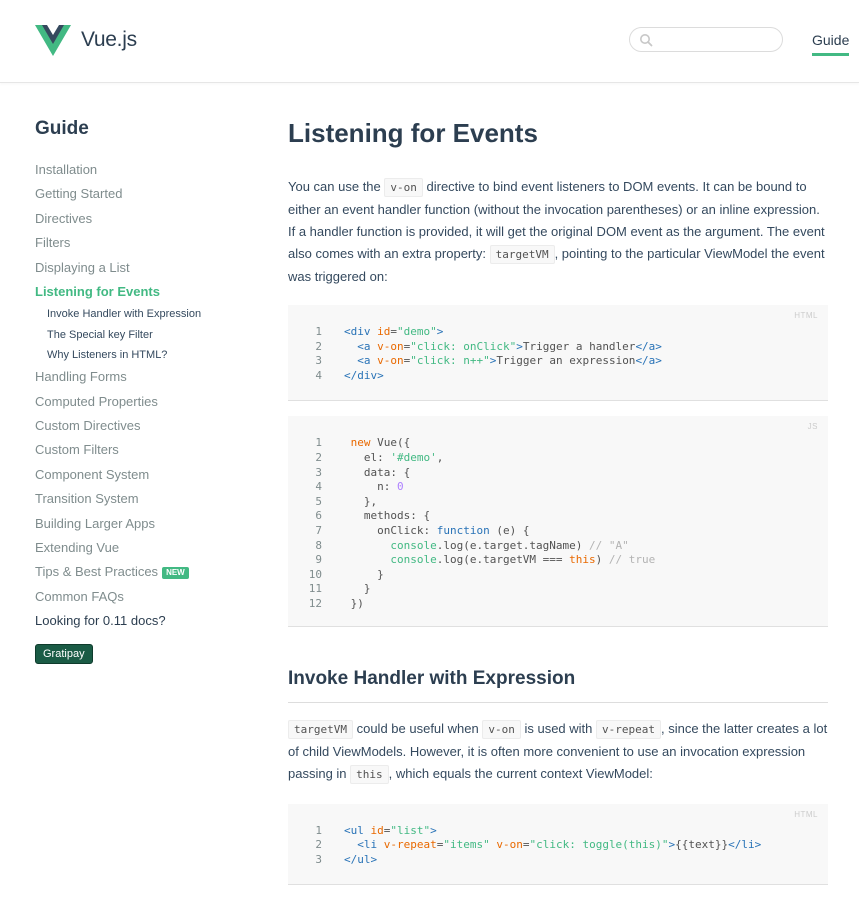  I want to click on code-line: 3 </ul>, so click(558, 860).